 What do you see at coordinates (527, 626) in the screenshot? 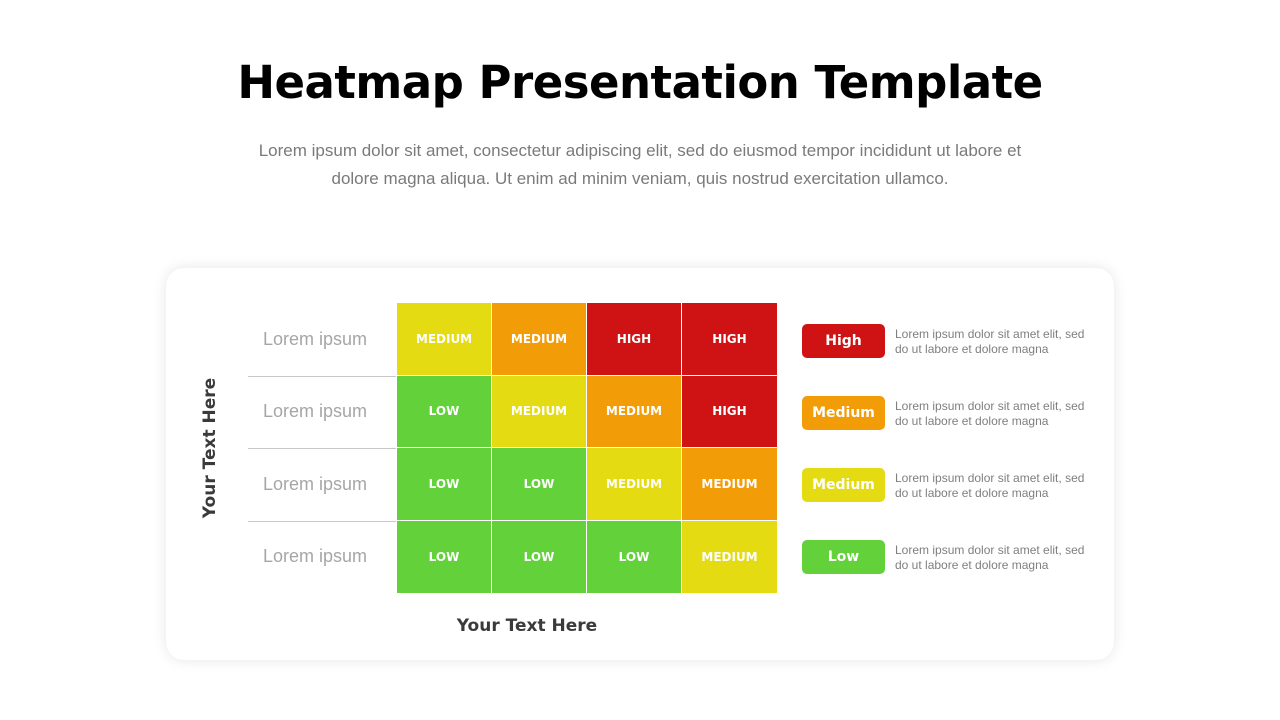
I see `x-axis-label: Your Text Here` at bounding box center [527, 626].